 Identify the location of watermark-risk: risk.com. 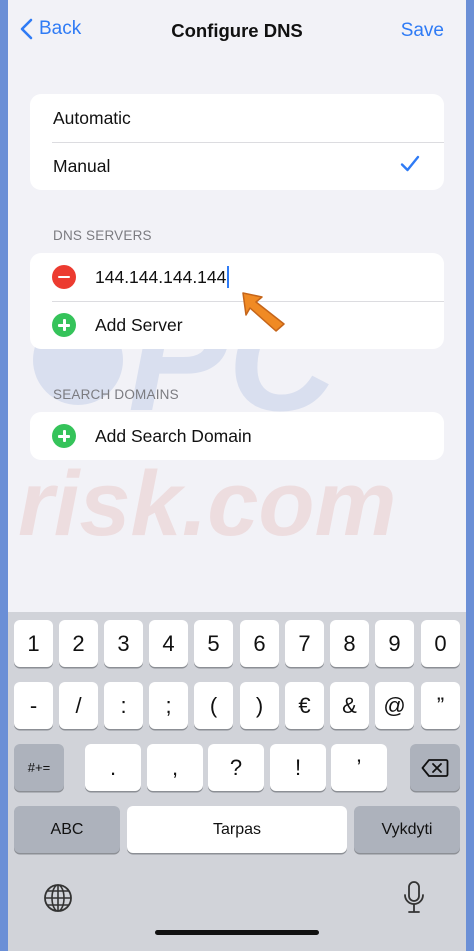
(207, 504).